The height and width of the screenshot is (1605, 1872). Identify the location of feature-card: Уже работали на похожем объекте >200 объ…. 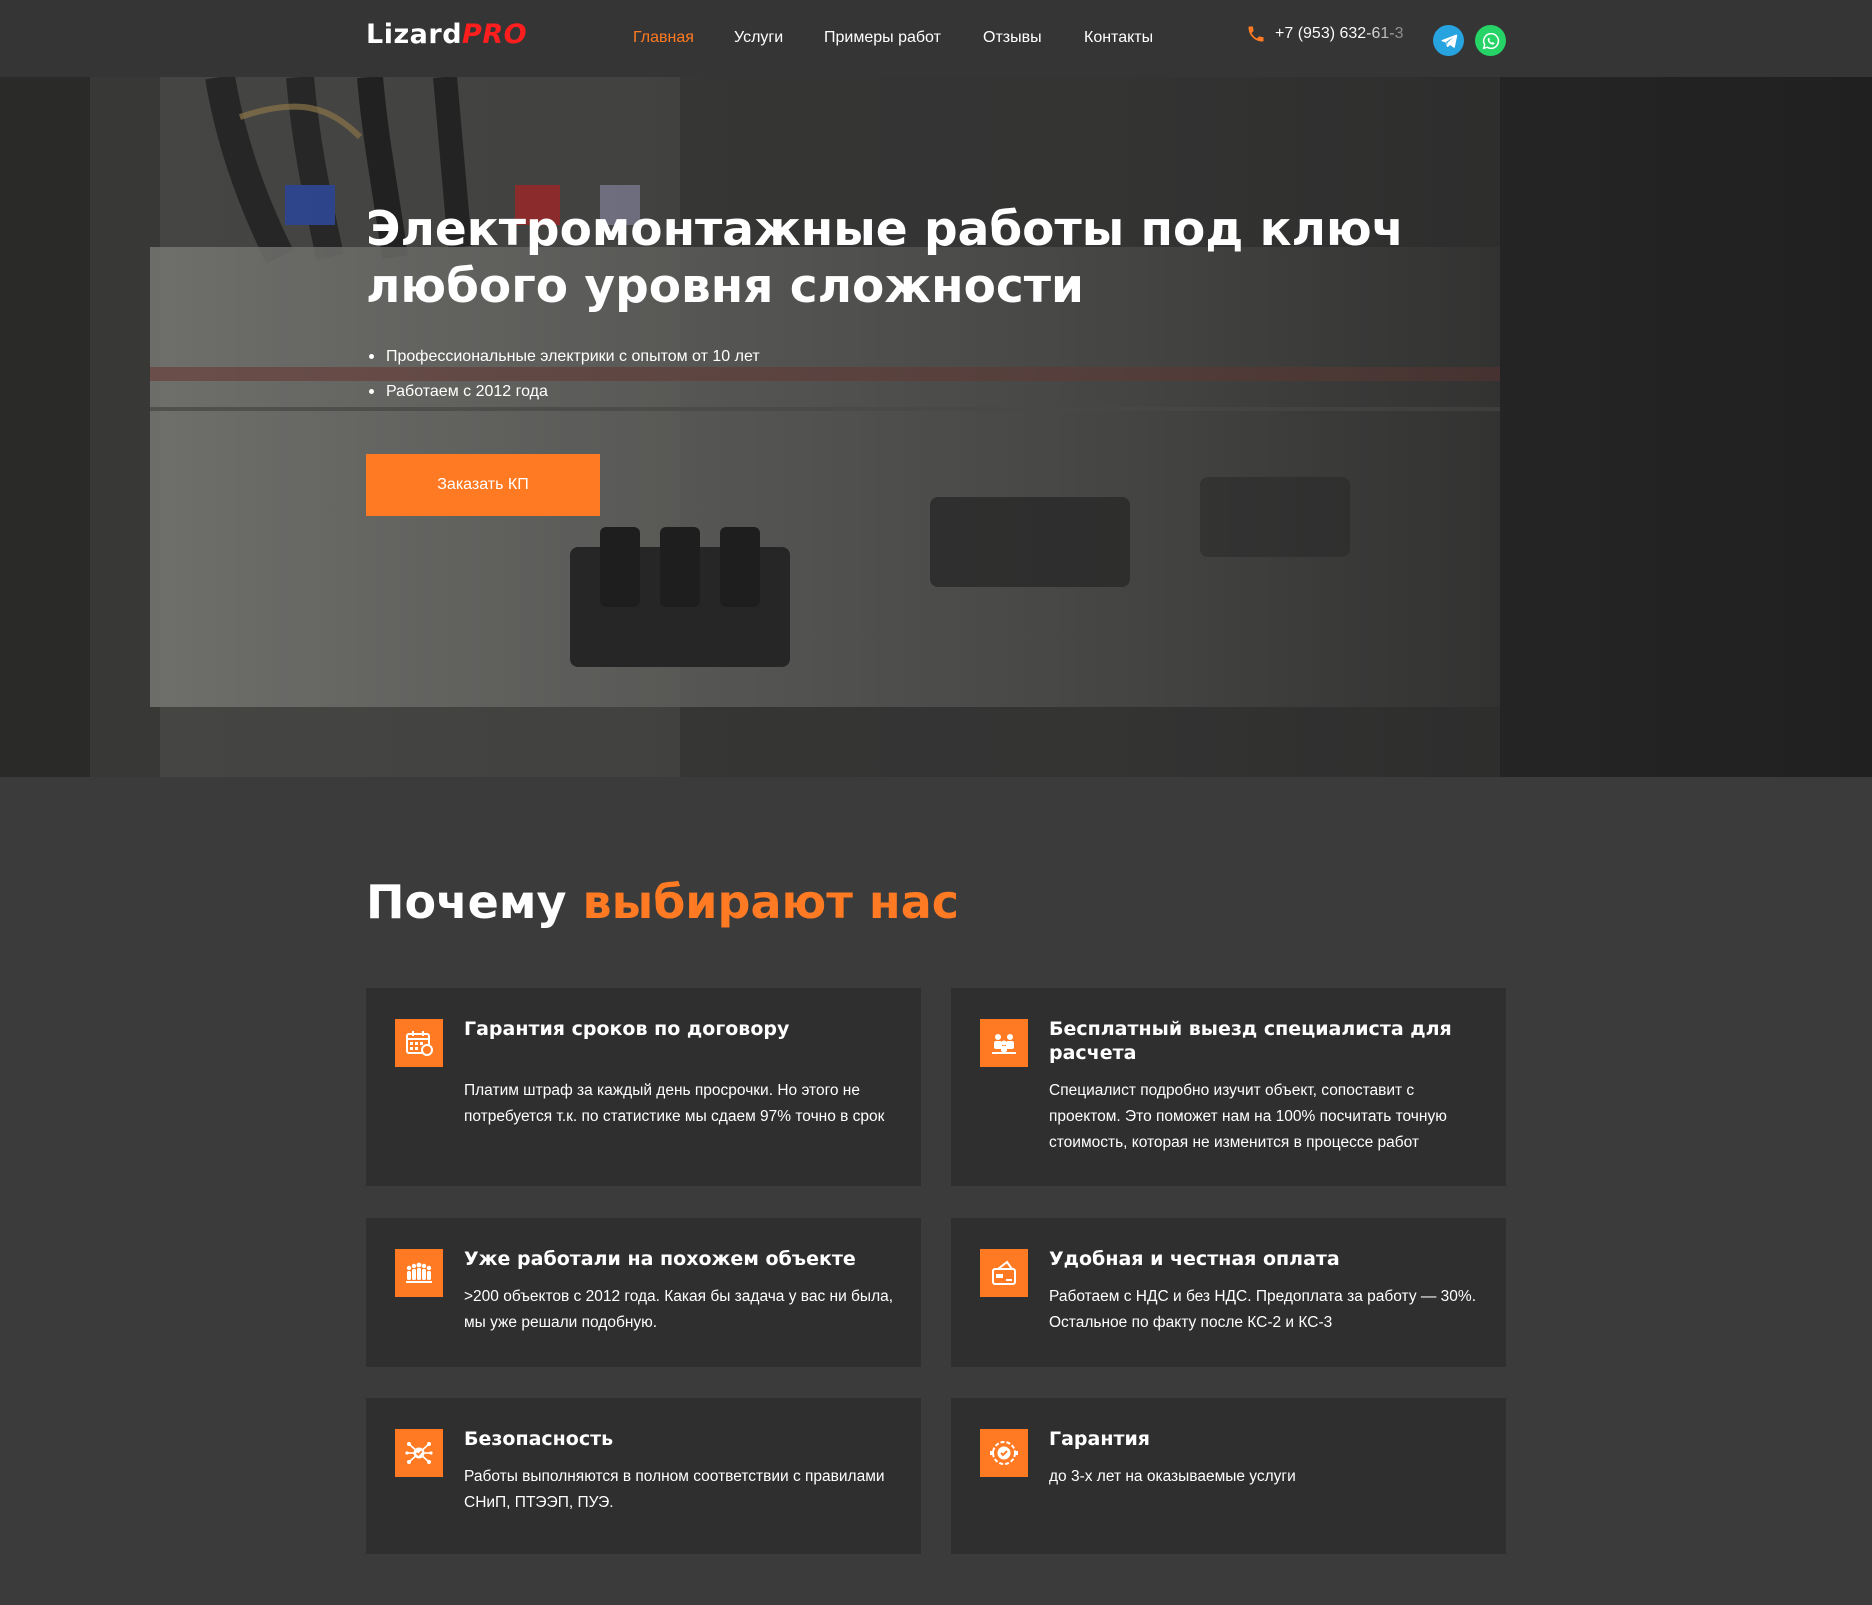
(643, 1292).